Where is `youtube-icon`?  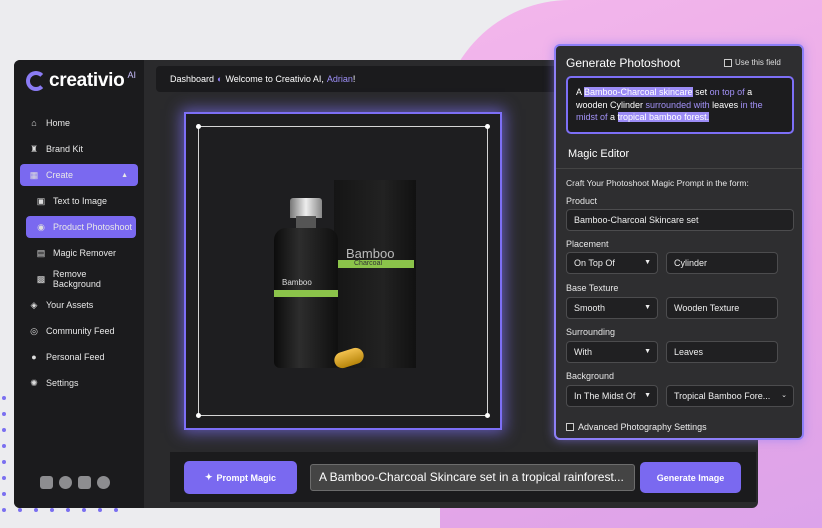
youtube-icon is located at coordinates (46, 482).